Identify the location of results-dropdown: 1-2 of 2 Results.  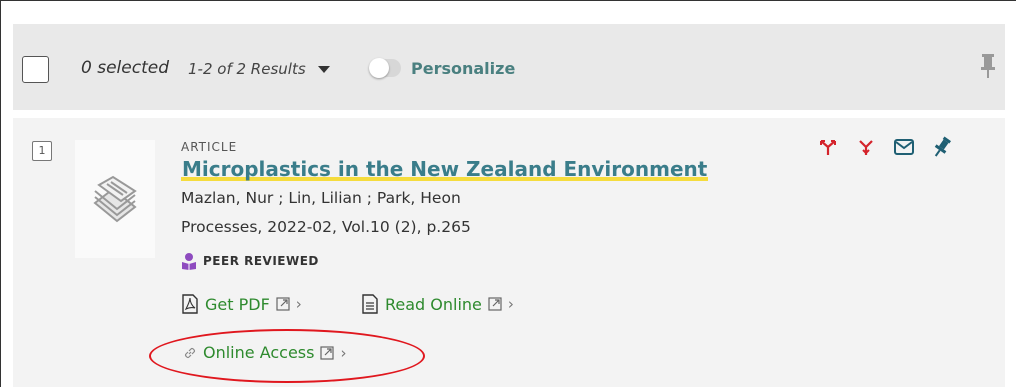
(259, 69).